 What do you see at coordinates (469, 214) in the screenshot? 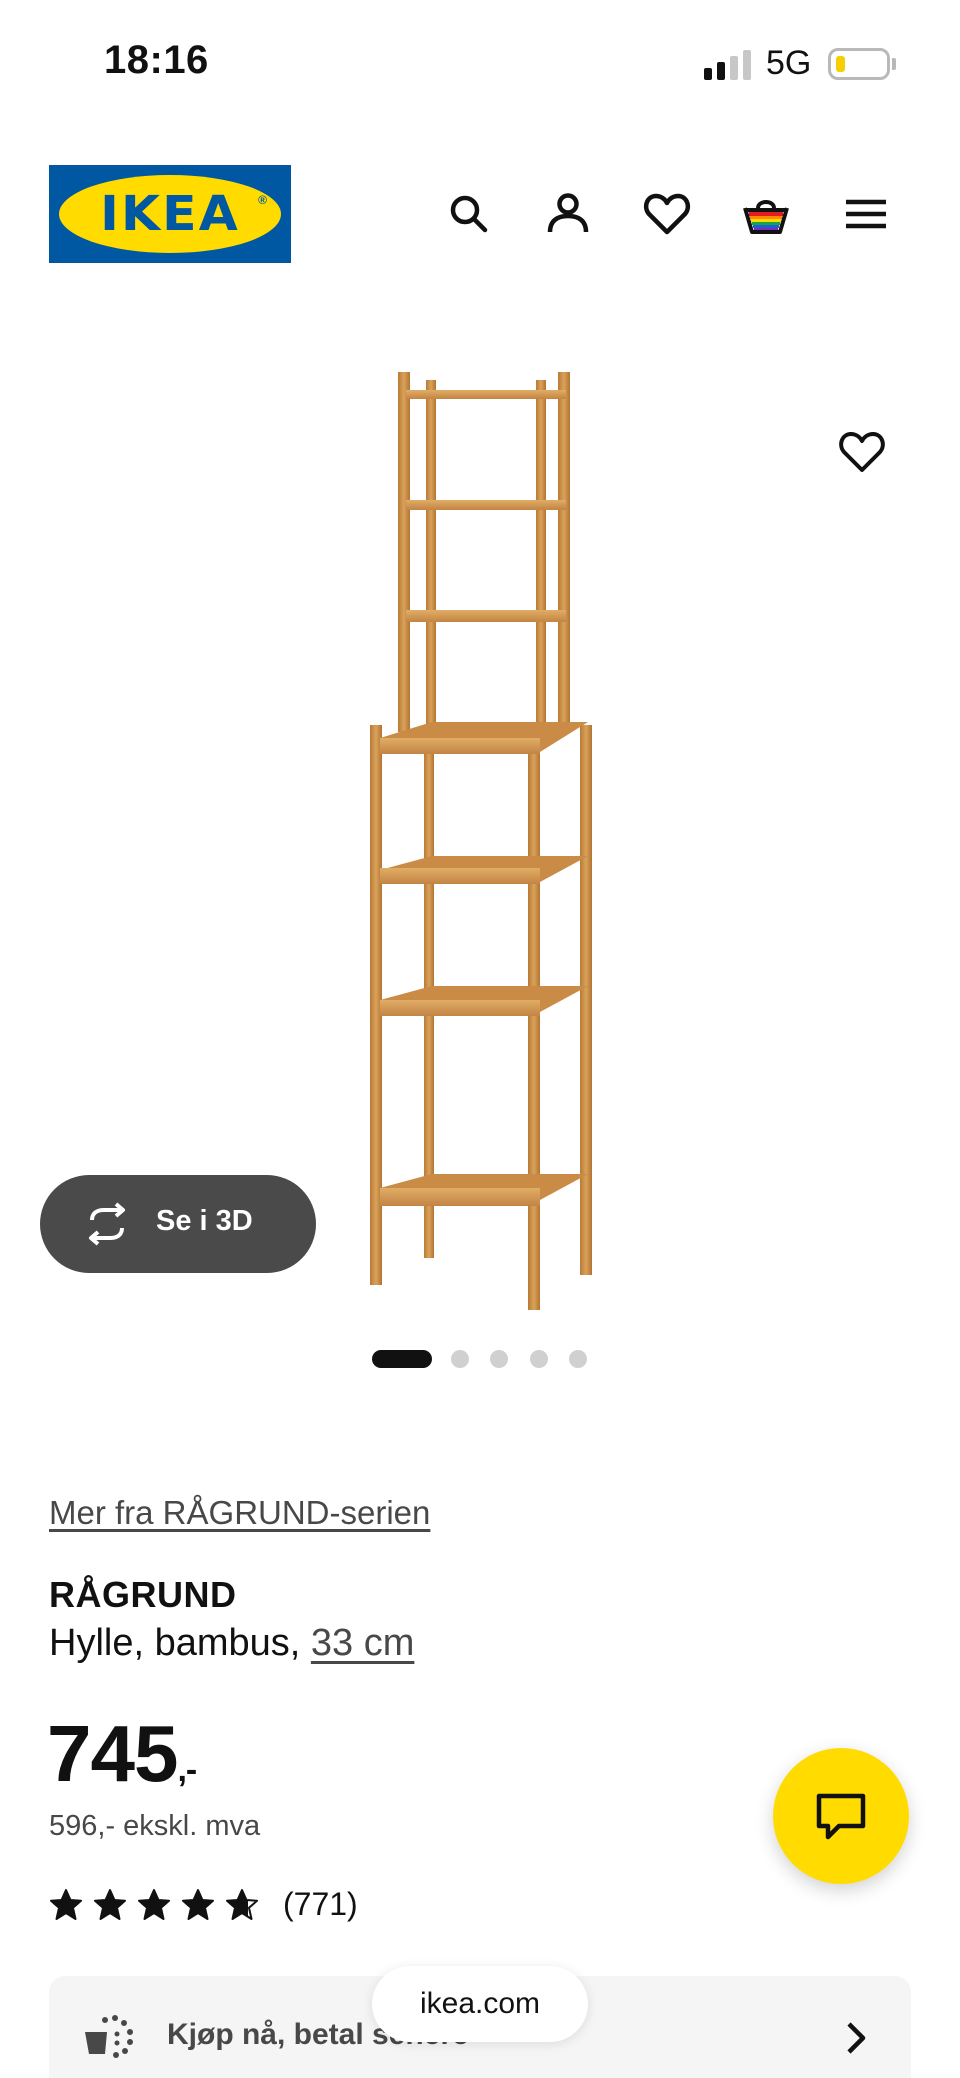
I see `search-icon` at bounding box center [469, 214].